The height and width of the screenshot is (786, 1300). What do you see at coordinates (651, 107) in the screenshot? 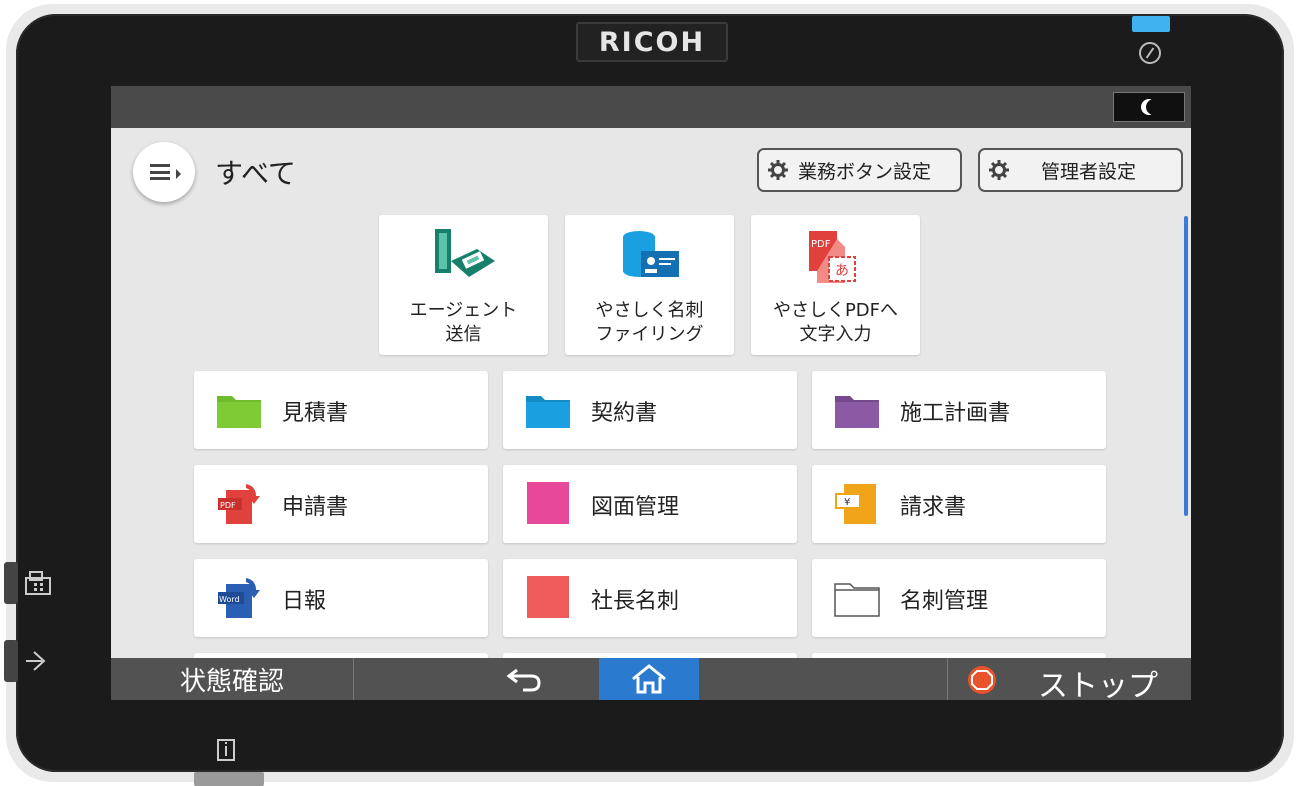
I see `top-bar` at bounding box center [651, 107].